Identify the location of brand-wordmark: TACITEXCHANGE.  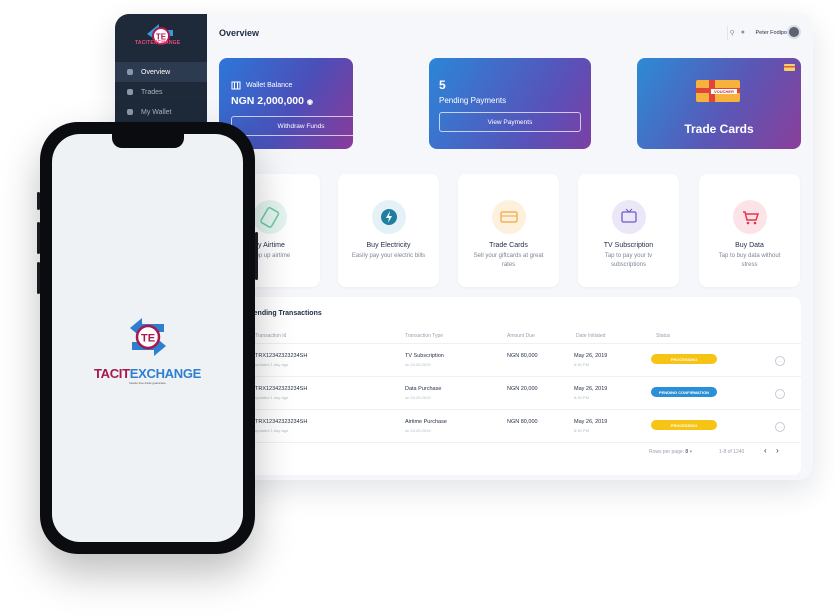
(147, 373).